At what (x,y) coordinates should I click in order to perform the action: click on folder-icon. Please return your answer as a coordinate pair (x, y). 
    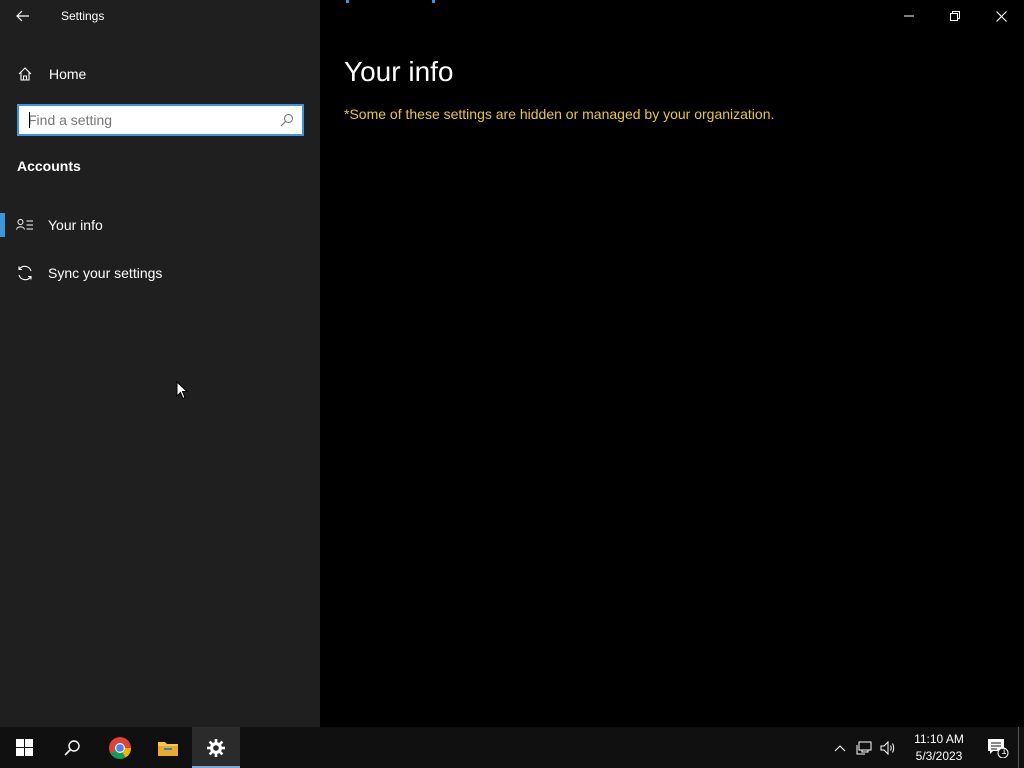
    Looking at the image, I should click on (168, 748).